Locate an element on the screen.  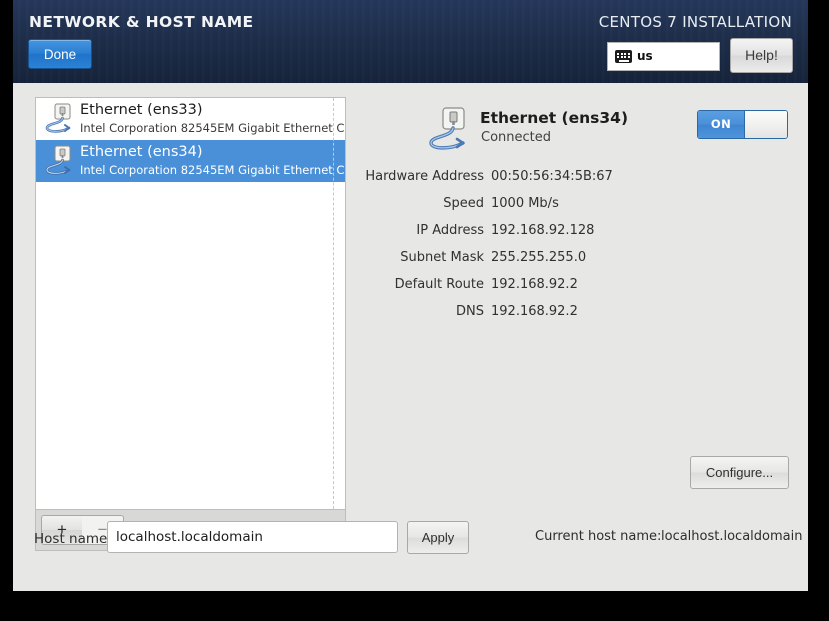
apply-button: Apply is located at coordinates (438, 537).